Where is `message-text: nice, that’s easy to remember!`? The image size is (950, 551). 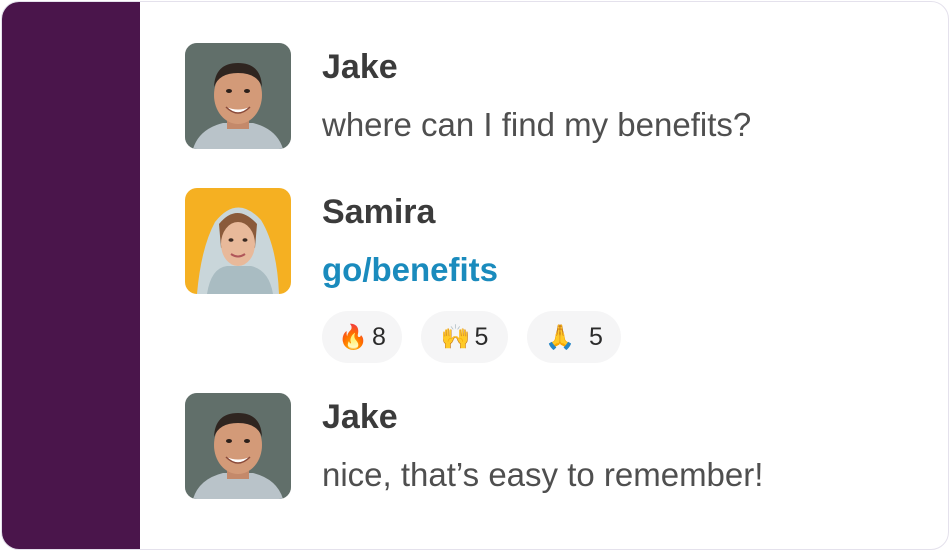 message-text: nice, that’s easy to remember! is located at coordinates (543, 474).